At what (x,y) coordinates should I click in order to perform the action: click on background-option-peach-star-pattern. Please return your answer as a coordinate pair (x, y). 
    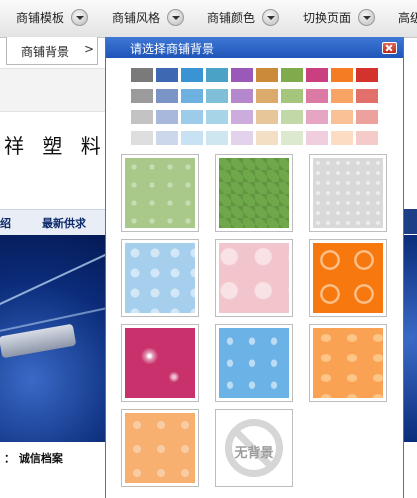
    Looking at the image, I should click on (160, 448).